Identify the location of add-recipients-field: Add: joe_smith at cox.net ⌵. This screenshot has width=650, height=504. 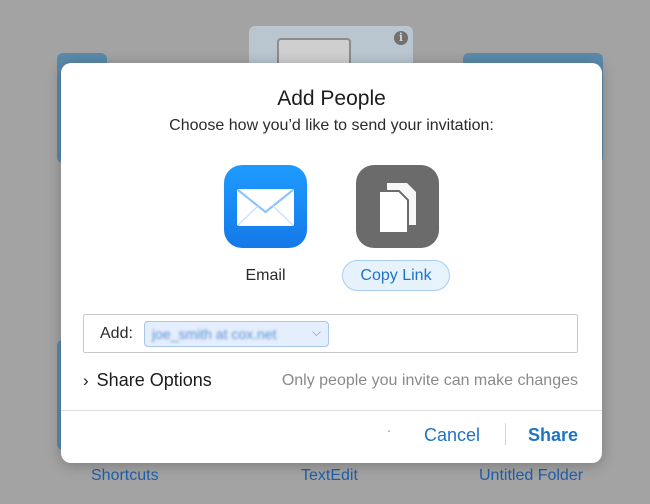
(330, 333).